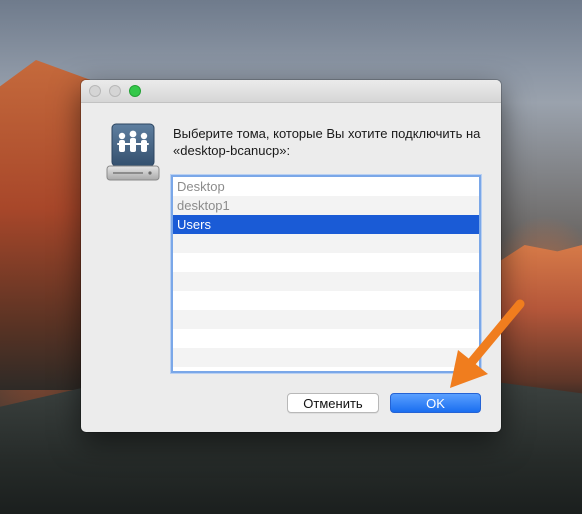  Describe the element at coordinates (326, 224) in the screenshot. I see `list-item-selected: Users` at that location.